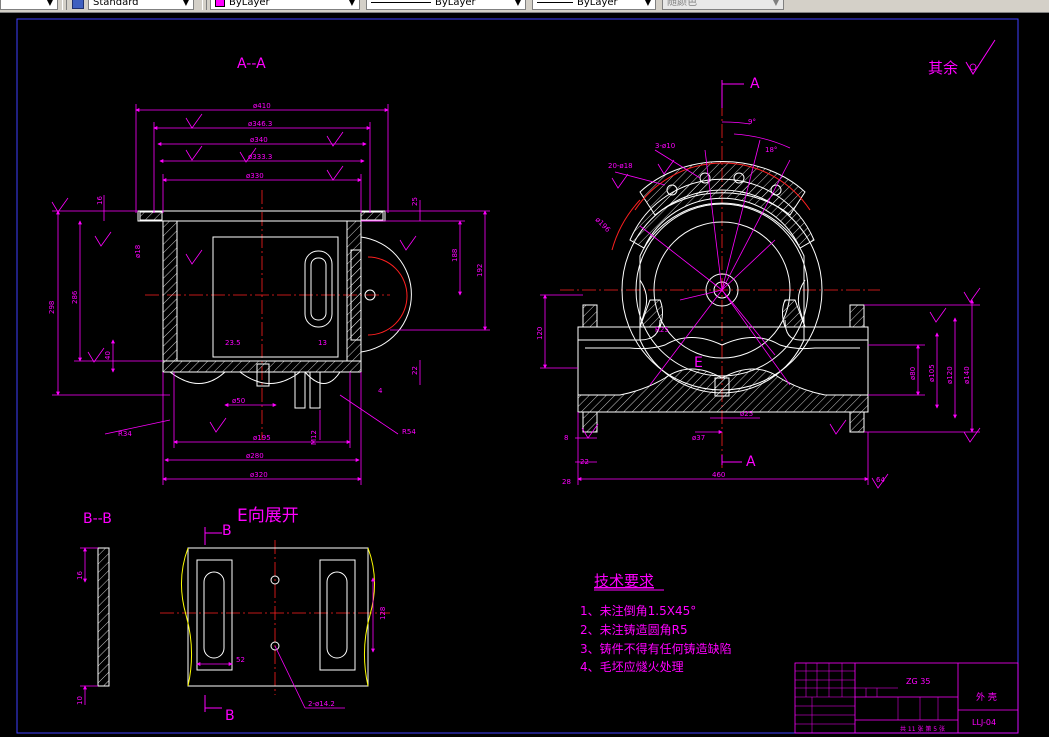 This screenshot has width=1049, height=737. I want to click on dim-22r: 22, so click(584, 462).